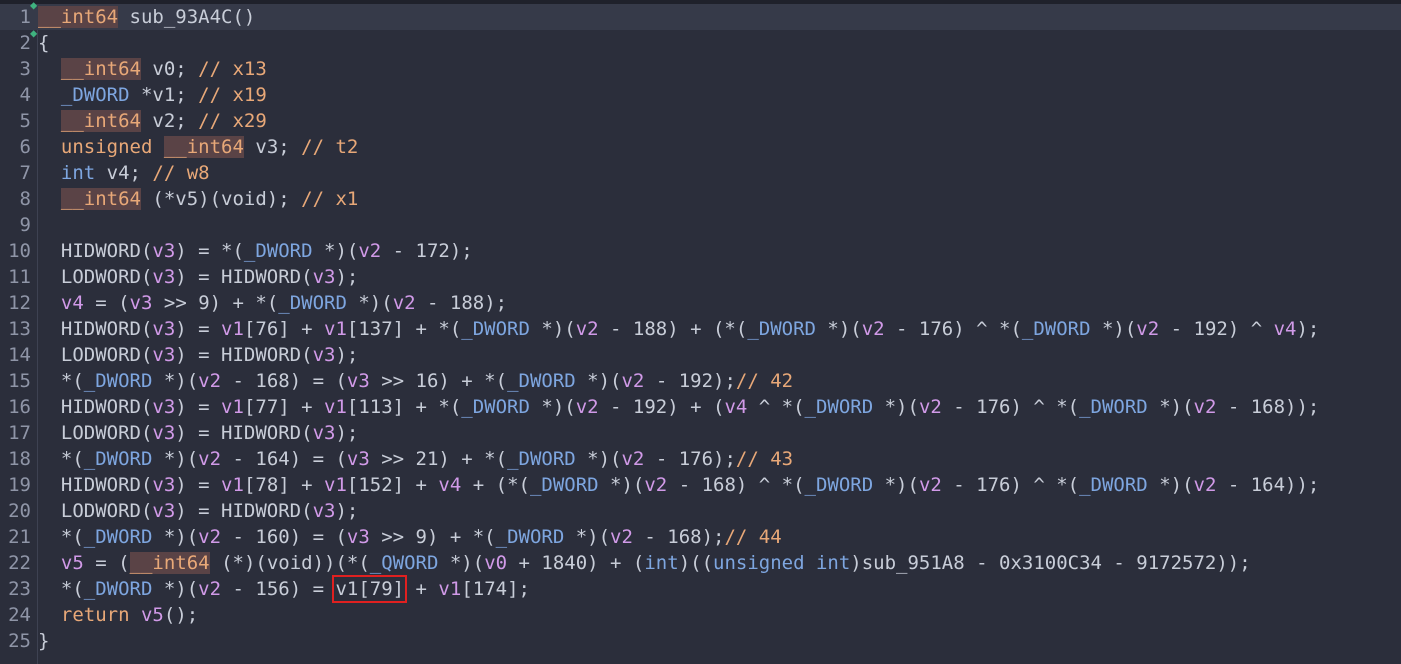  I want to click on code-line: 20 LODWORD(v3) = HIDWORD(v3);, so click(700, 511).